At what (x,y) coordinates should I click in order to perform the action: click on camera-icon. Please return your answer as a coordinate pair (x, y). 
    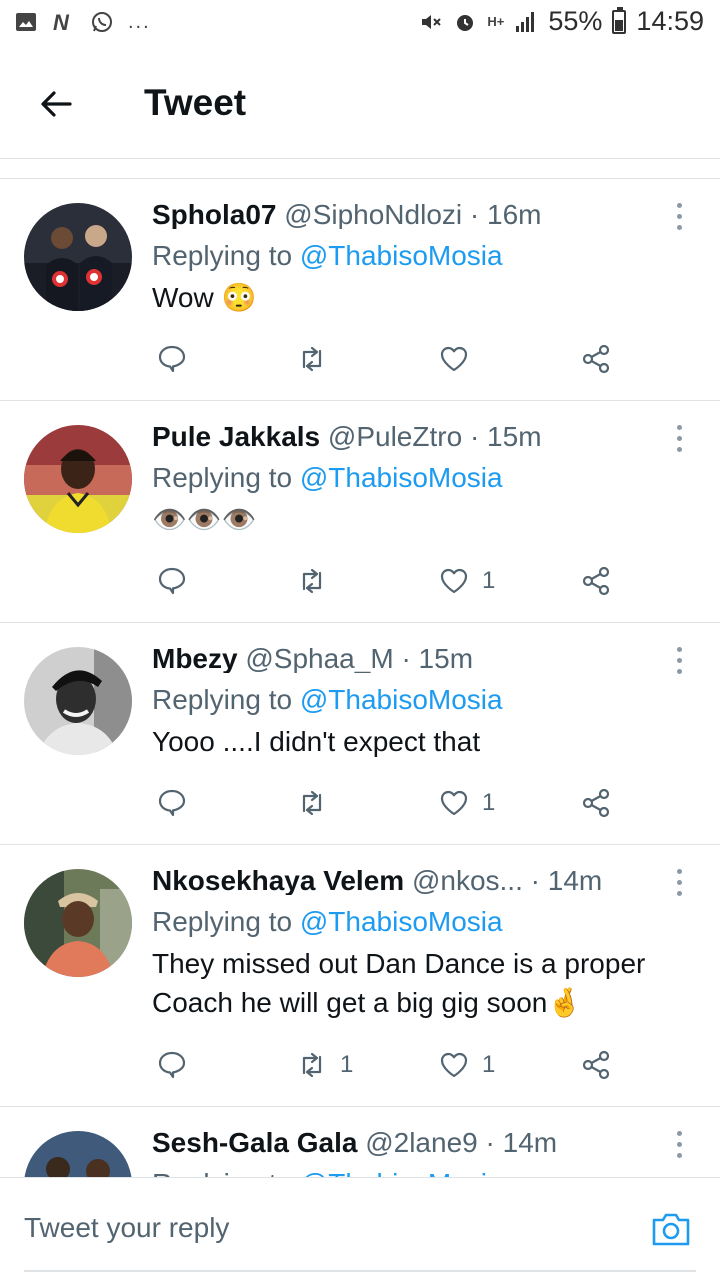
    Looking at the image, I should click on (671, 1229).